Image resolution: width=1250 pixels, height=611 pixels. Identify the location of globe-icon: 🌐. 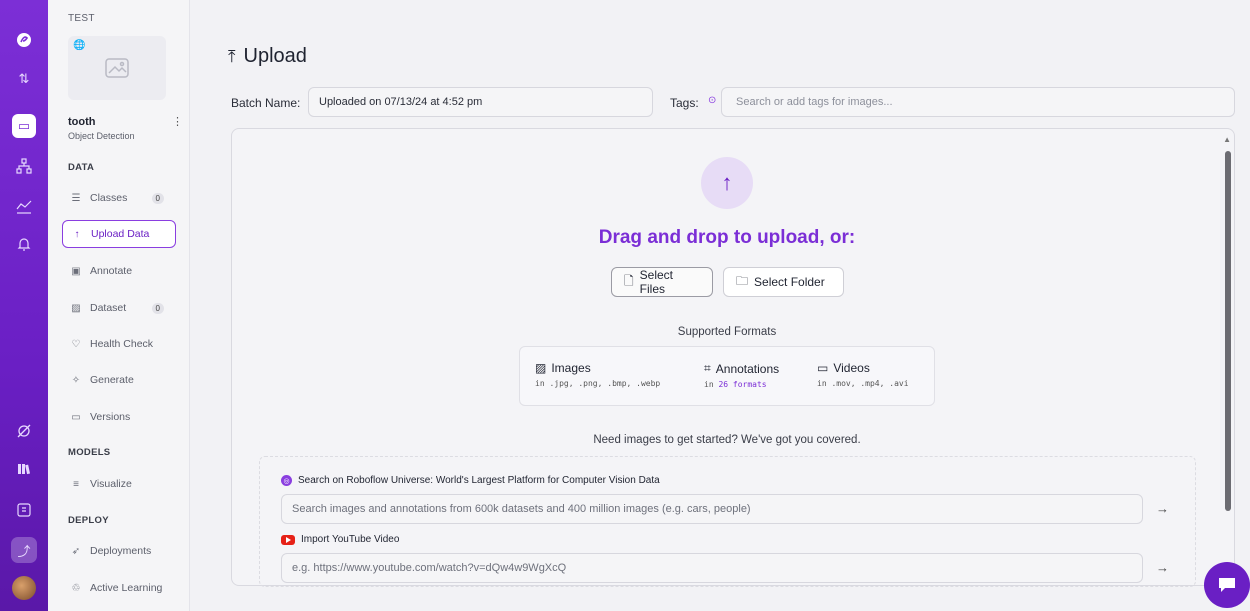
(79, 45).